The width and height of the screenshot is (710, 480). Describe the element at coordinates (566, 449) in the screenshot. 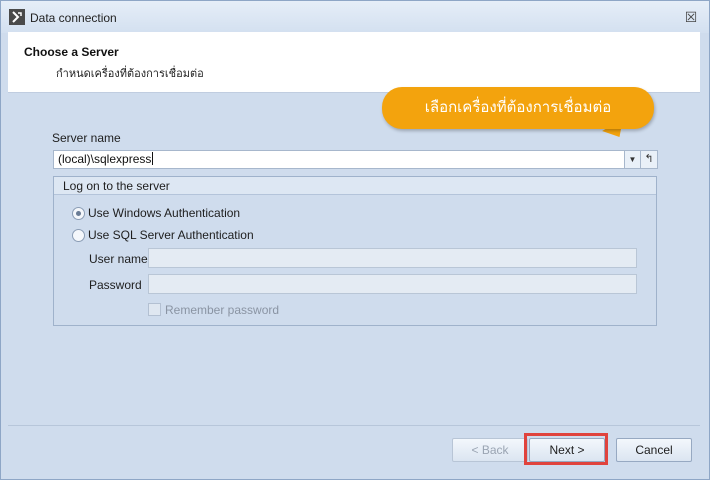

I see `next-button-highlight` at that location.